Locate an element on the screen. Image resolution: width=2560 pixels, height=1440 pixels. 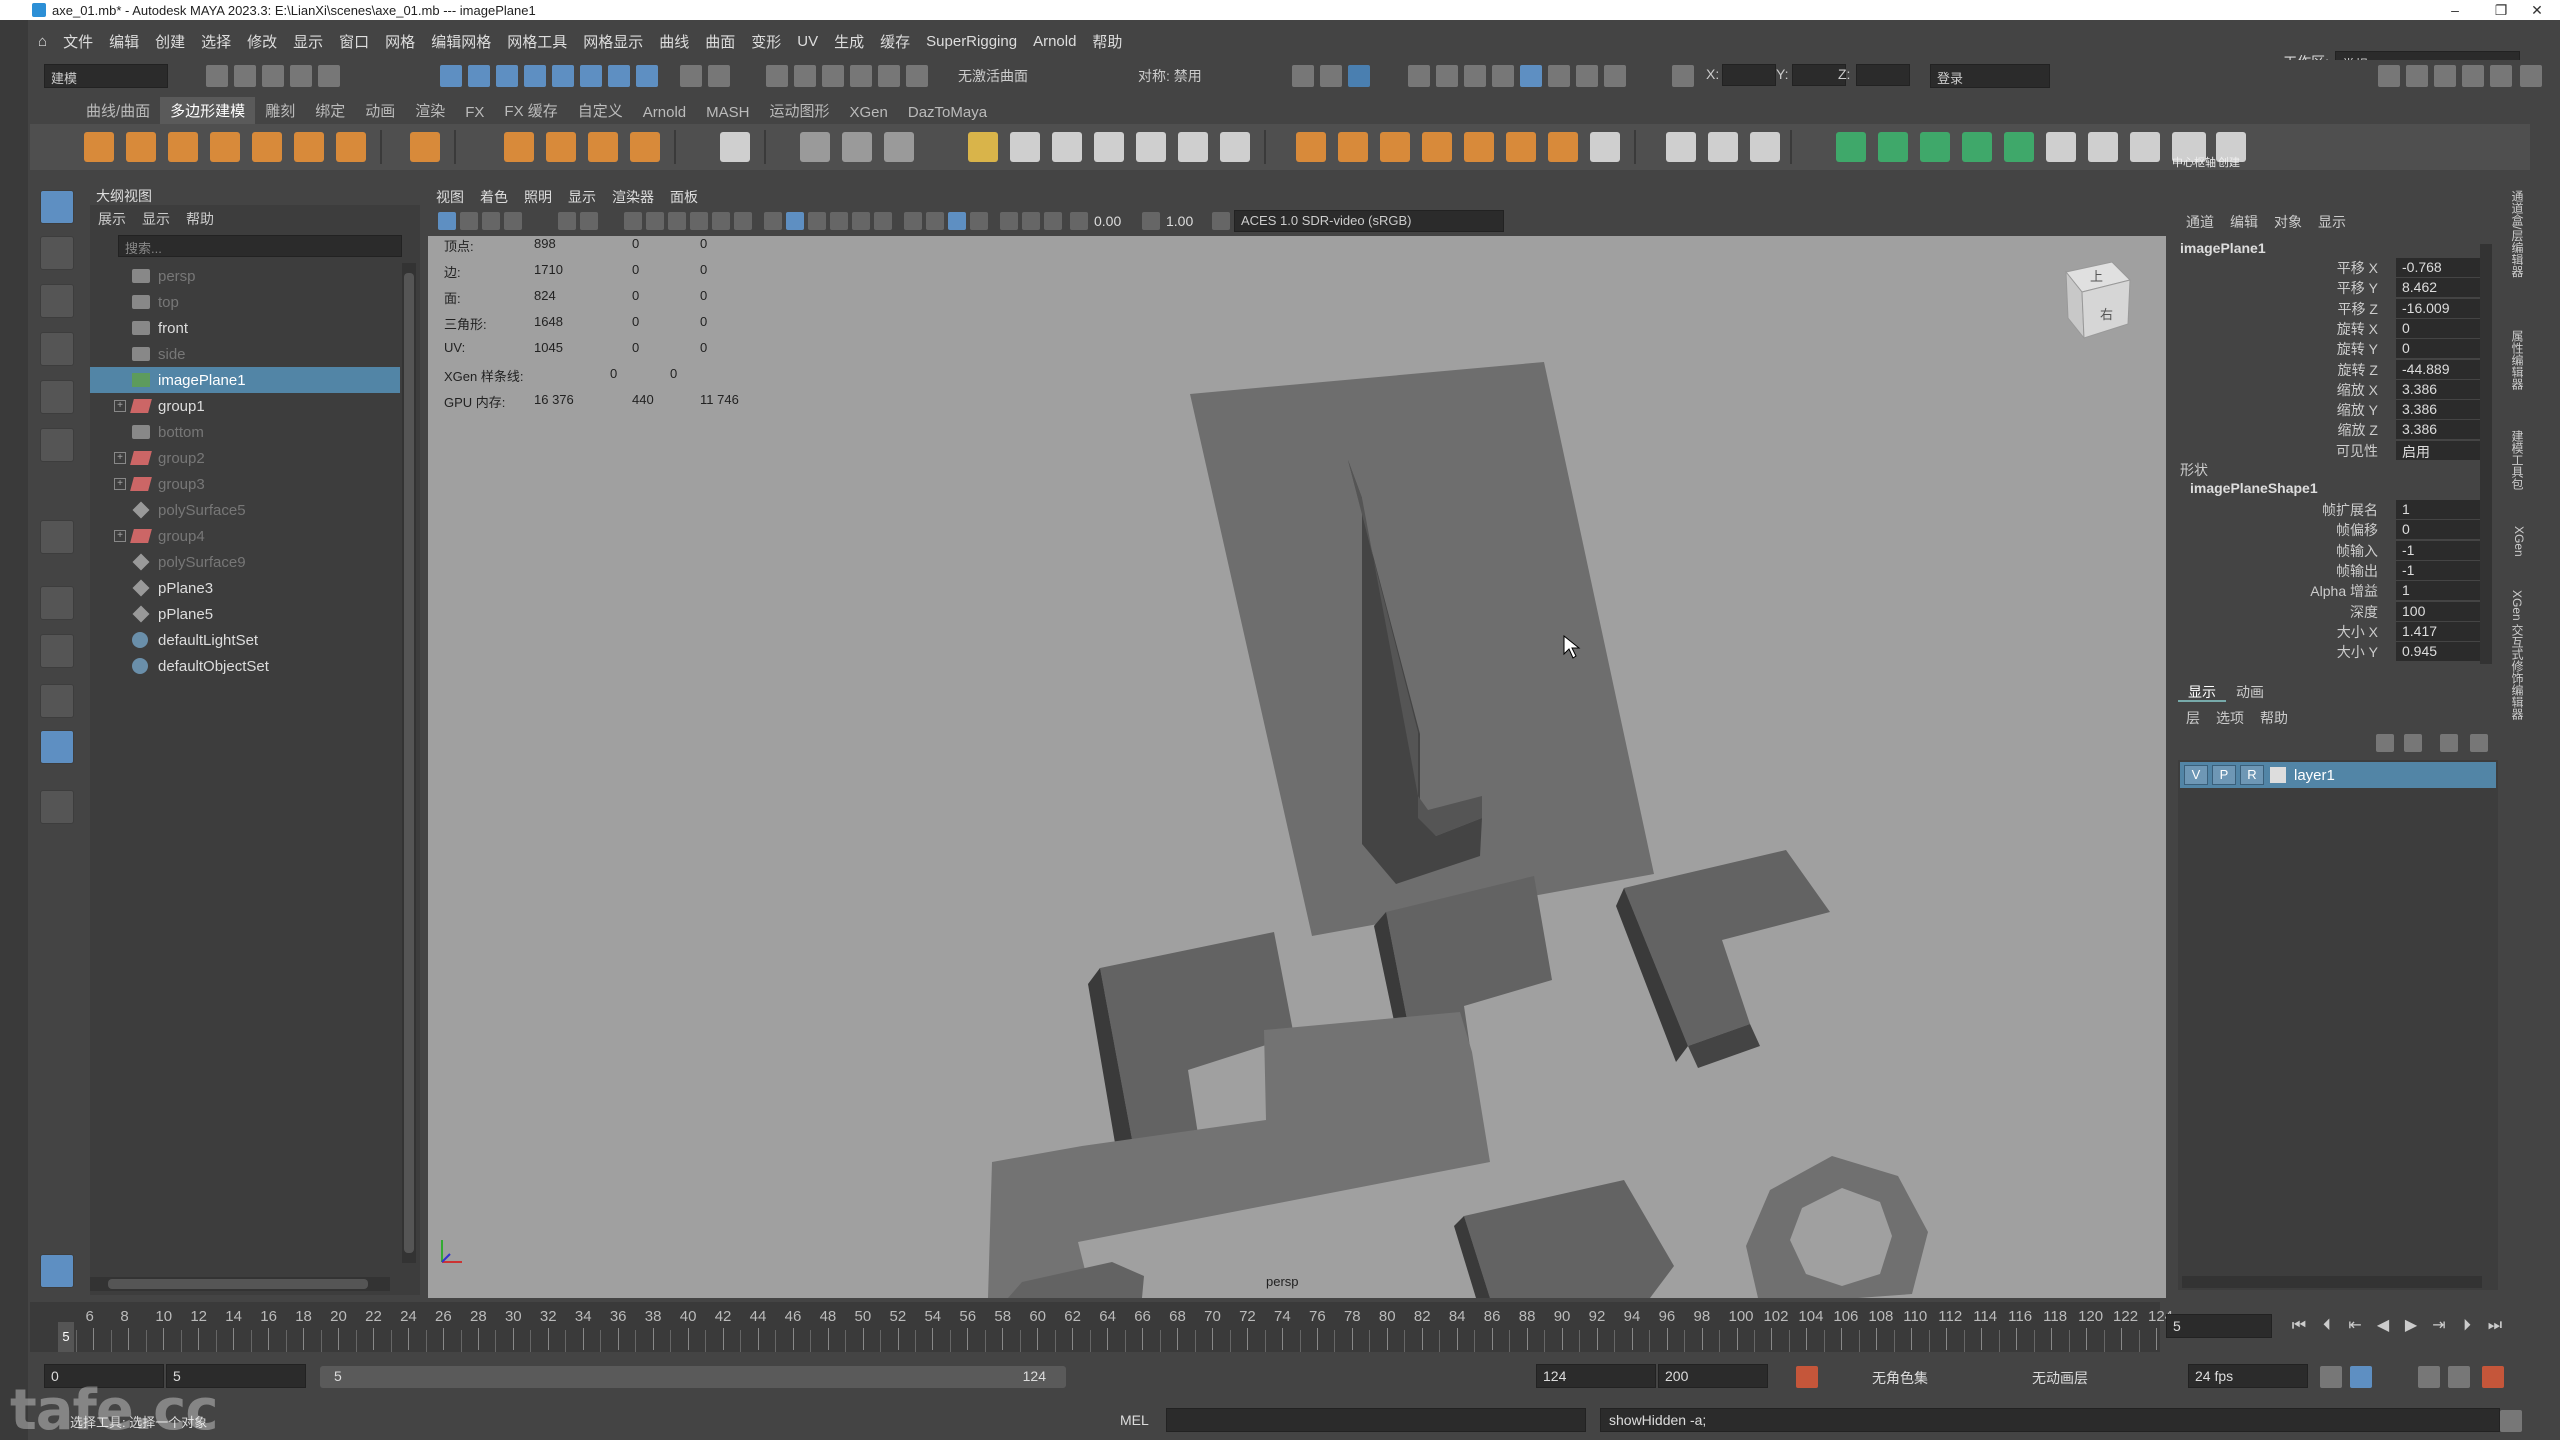
mask-curve-icon is located at coordinates (591, 76).